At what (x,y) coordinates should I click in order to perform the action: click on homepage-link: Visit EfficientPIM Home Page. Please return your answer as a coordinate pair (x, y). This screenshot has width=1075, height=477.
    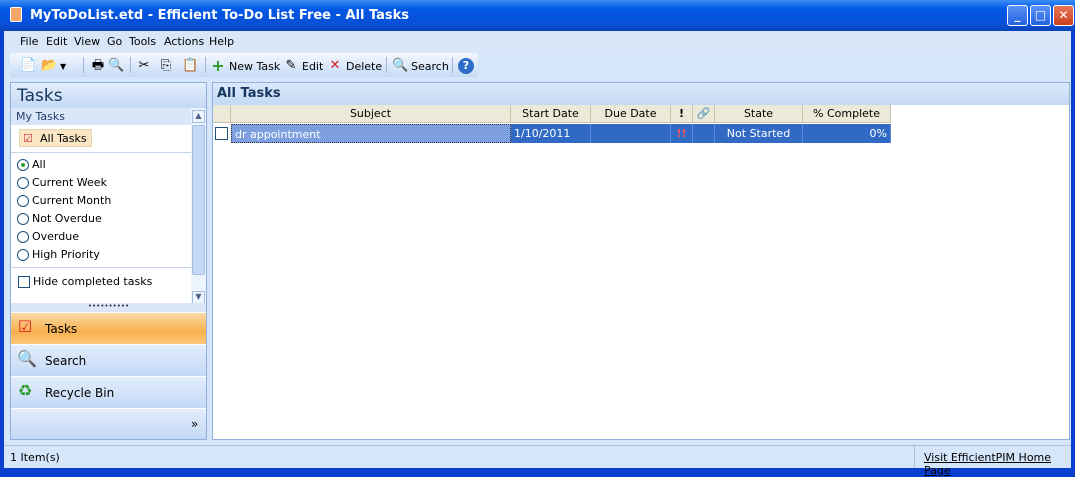
    Looking at the image, I should click on (997, 464).